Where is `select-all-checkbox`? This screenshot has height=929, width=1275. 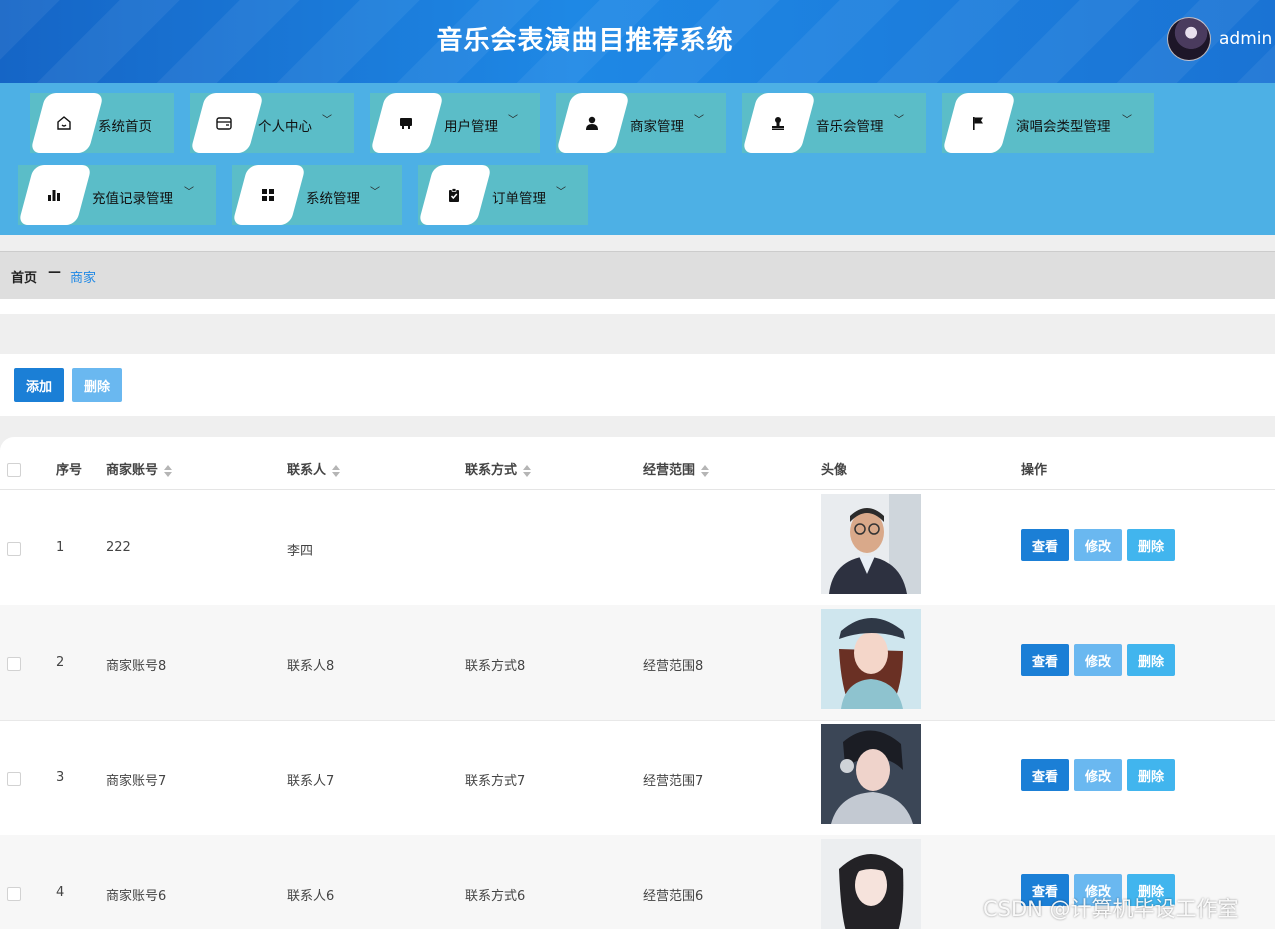
select-all-checkbox is located at coordinates (14, 470).